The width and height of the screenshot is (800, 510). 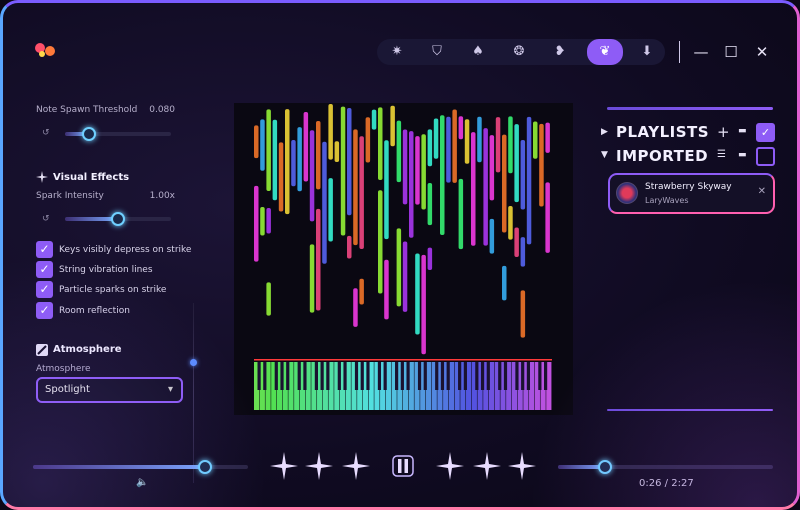 I want to click on download-icon: ⬇, so click(x=647, y=52).